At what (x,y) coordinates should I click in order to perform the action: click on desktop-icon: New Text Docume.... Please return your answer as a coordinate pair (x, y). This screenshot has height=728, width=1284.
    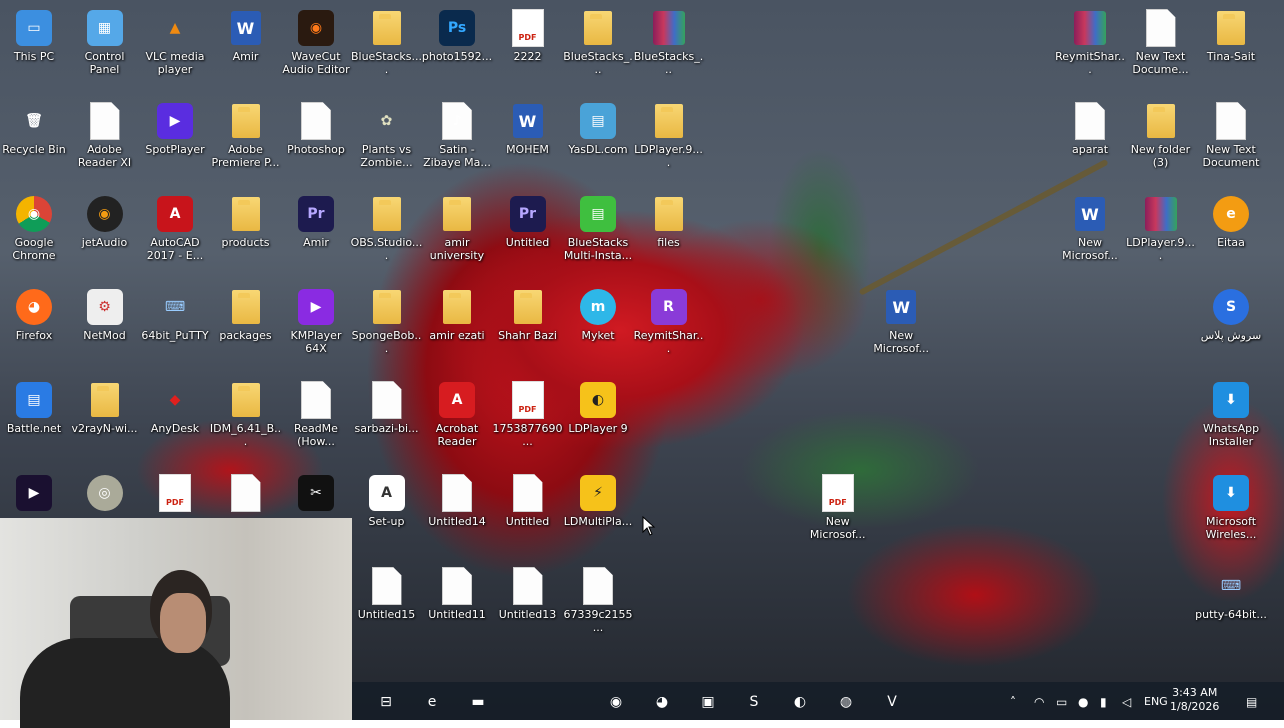
    Looking at the image, I should click on (1161, 40).